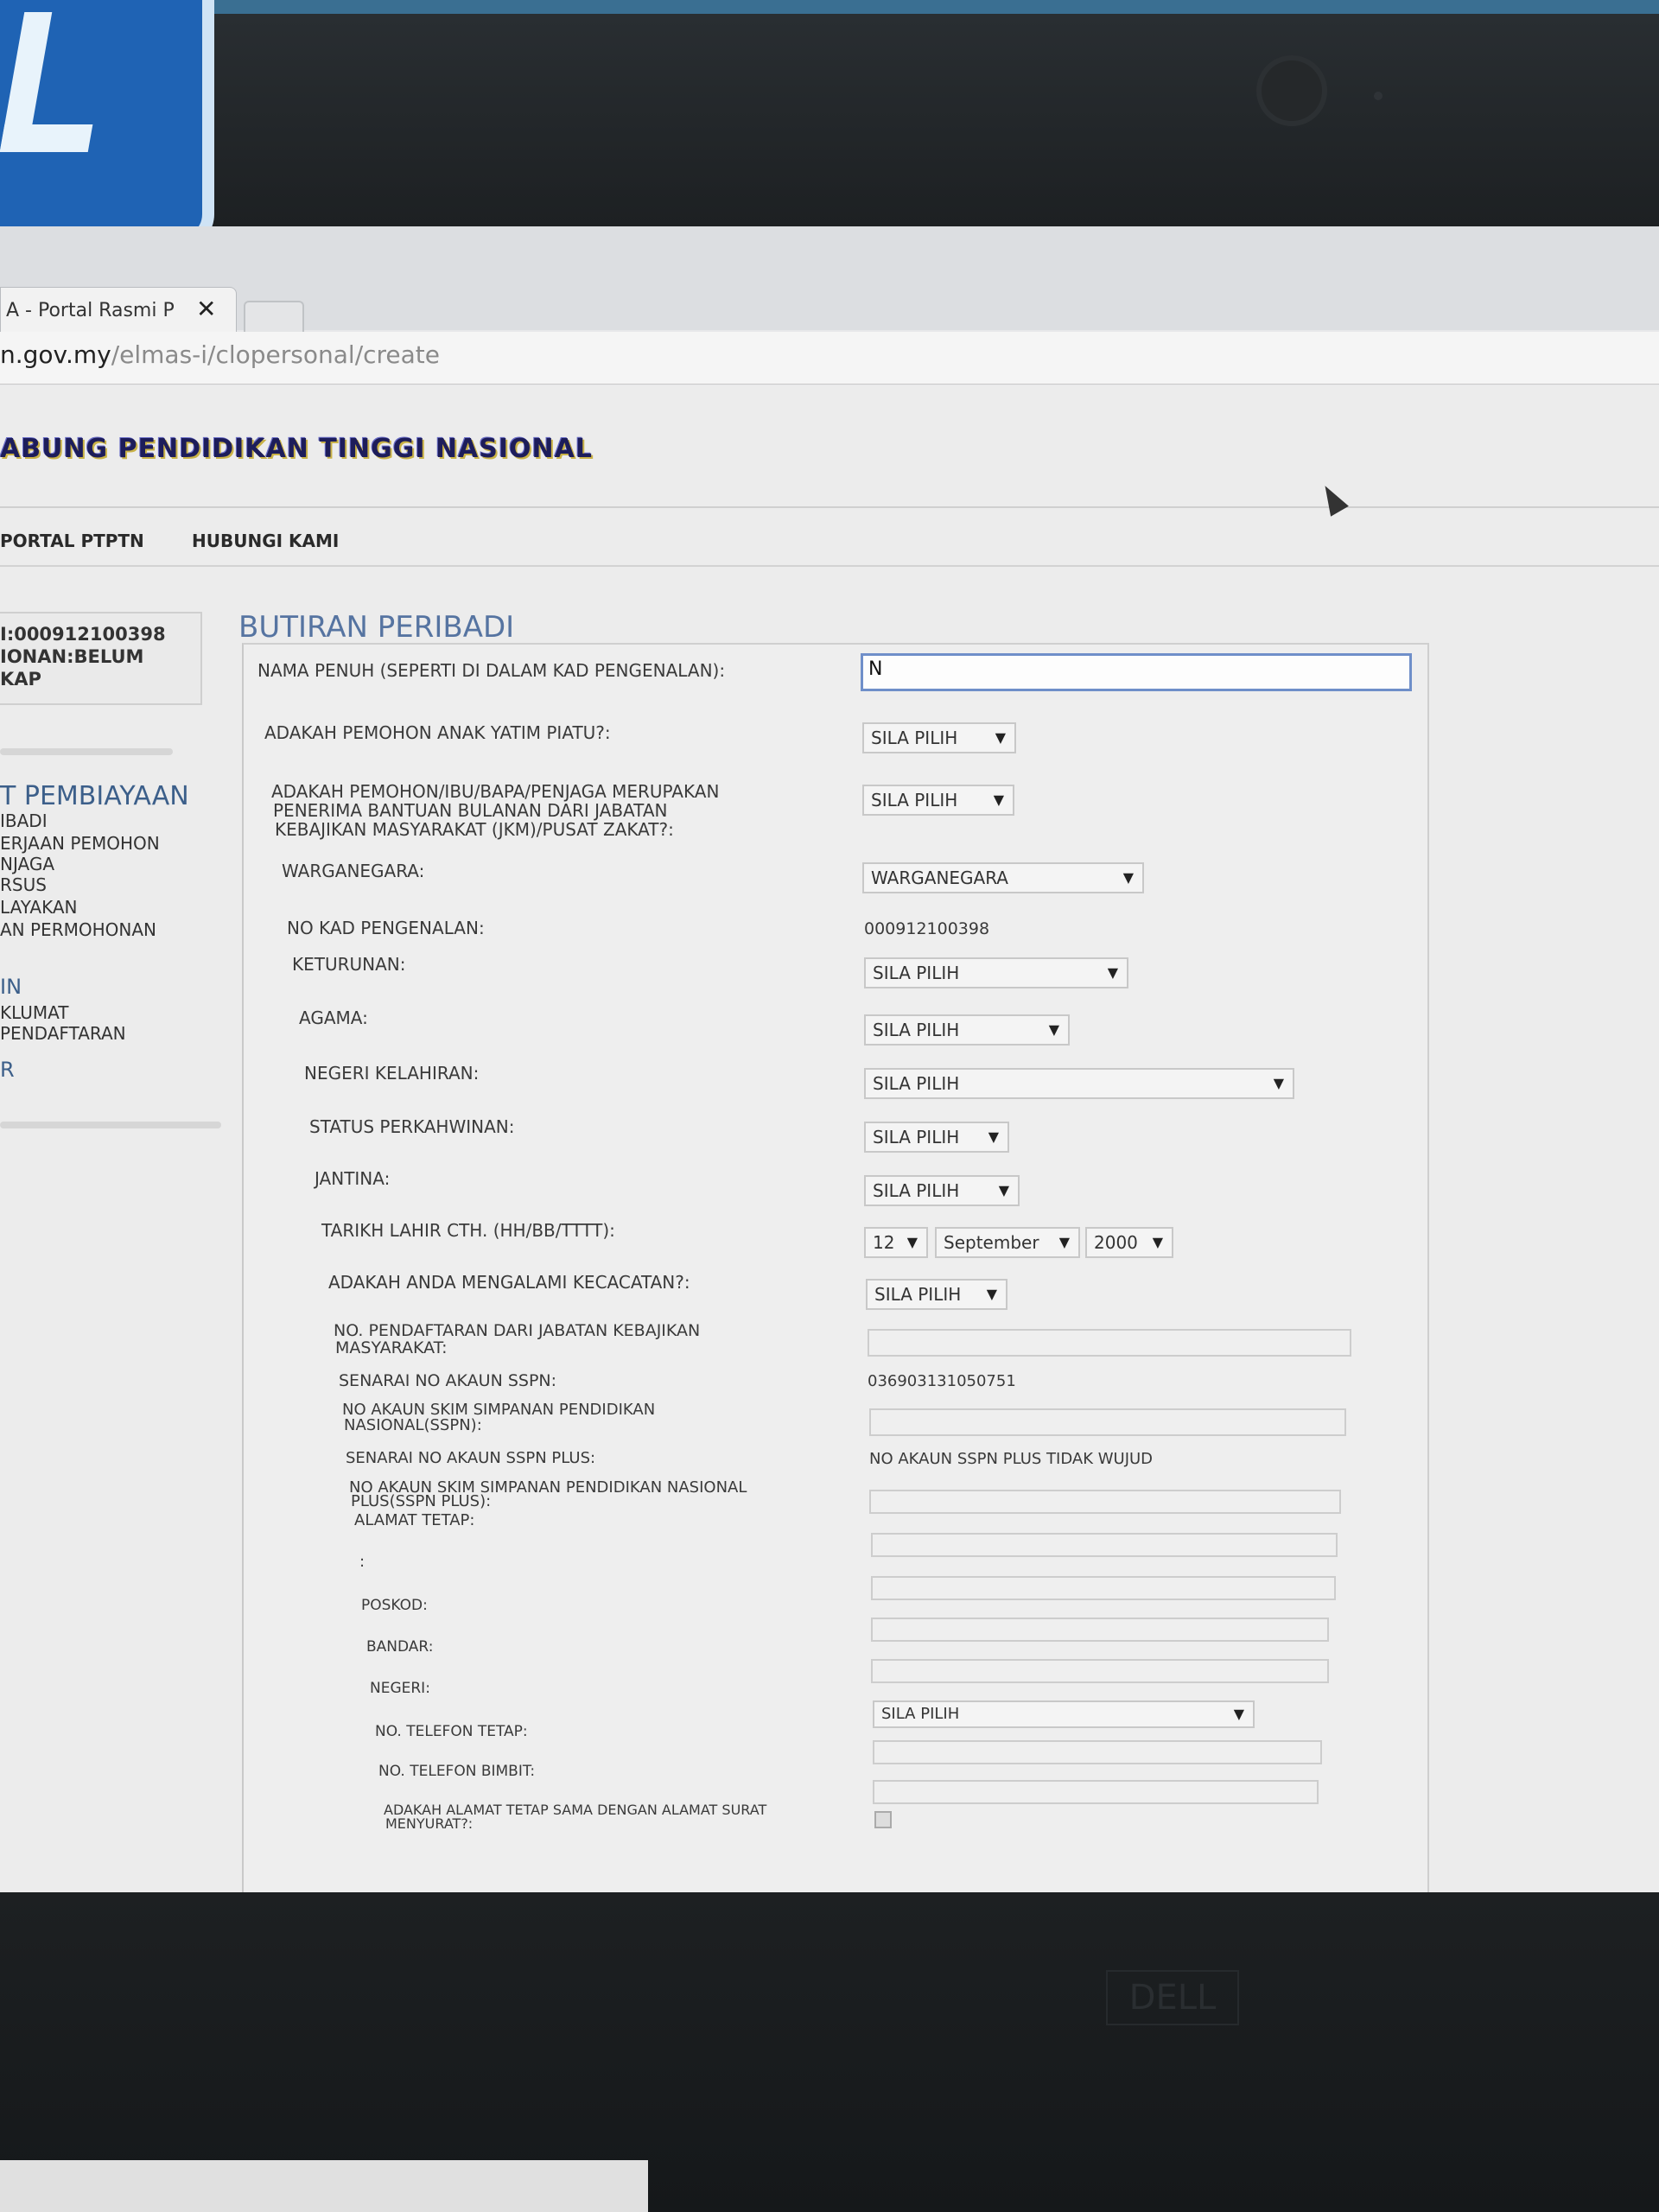  I want to click on url-path: /elmas-i/clopersonal/create, so click(276, 354).